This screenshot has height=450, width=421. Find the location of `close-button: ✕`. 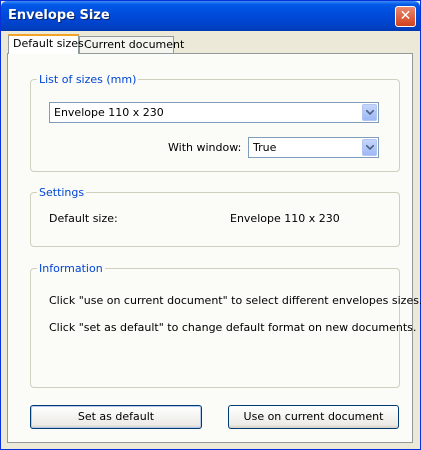

close-button: ✕ is located at coordinates (405, 16).